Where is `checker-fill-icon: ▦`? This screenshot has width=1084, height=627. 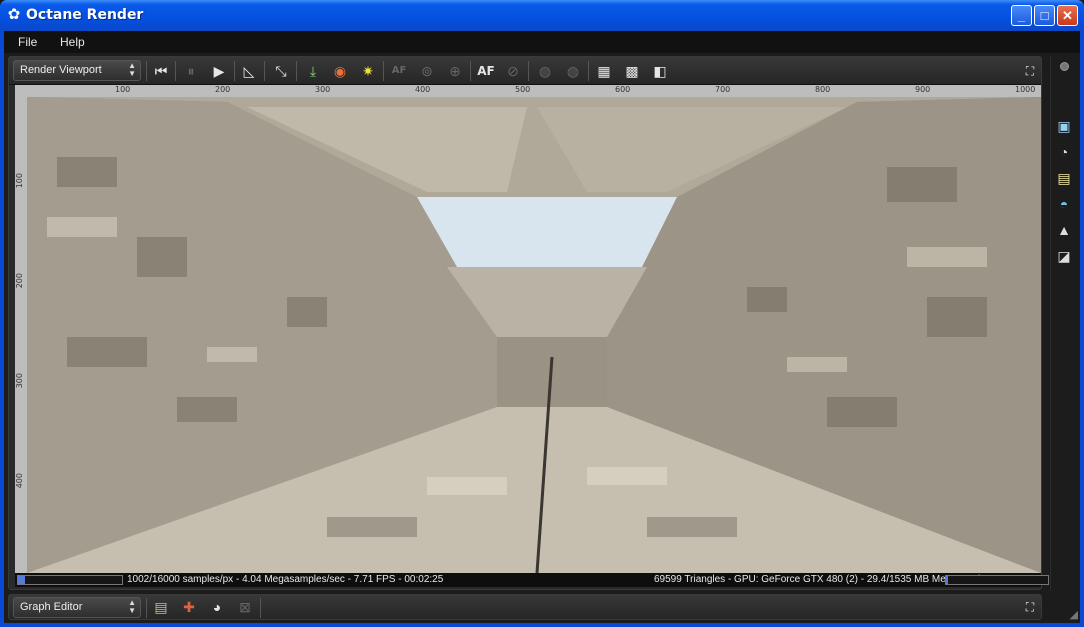 checker-fill-icon: ▦ is located at coordinates (604, 71).